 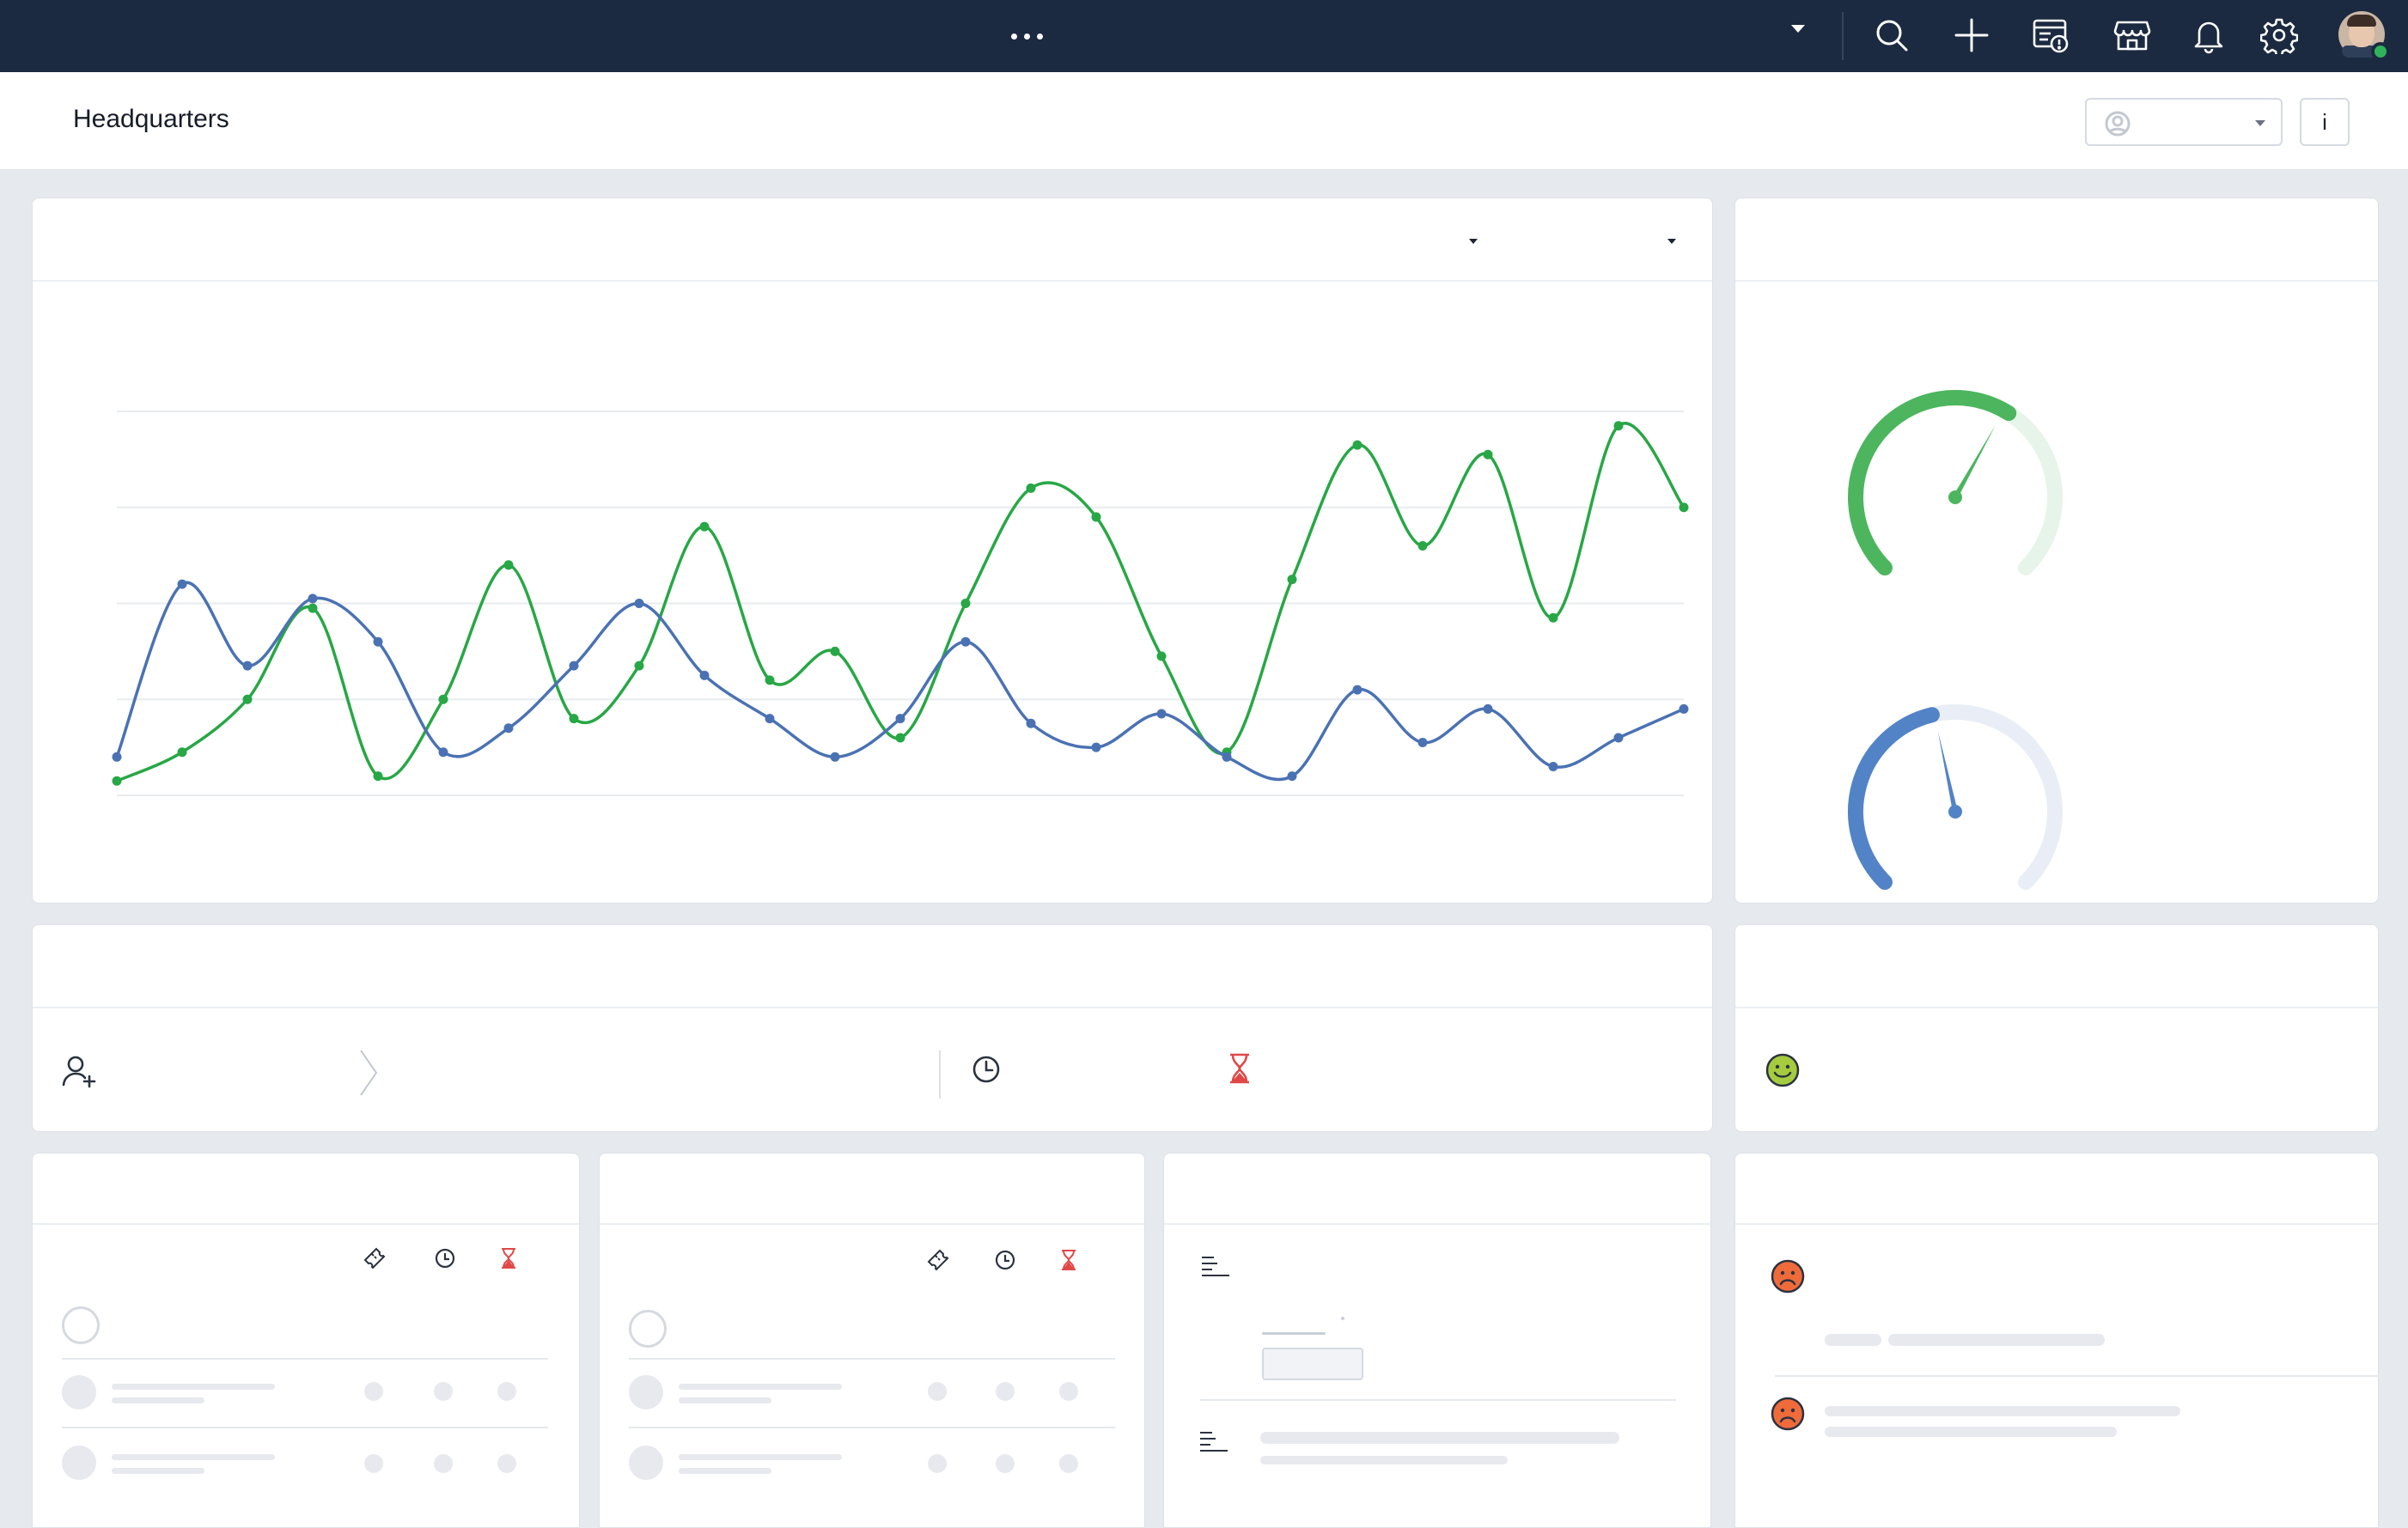 I want to click on online-status-icon, so click(x=2380, y=51).